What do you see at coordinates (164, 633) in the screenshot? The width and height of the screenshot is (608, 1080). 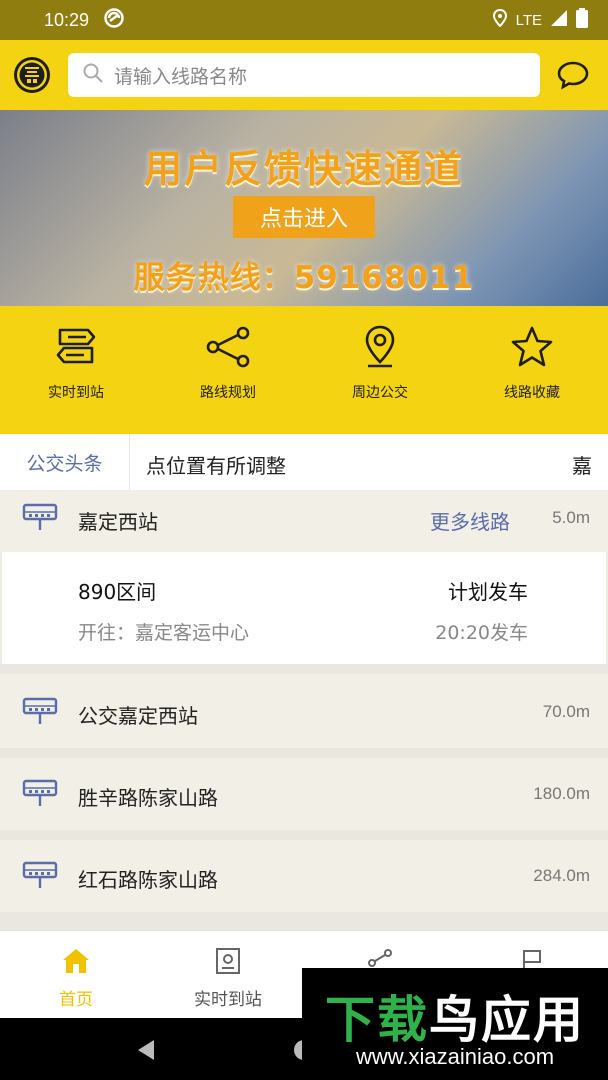 I see `route-destination: 开往：嘉定客运中心` at bounding box center [164, 633].